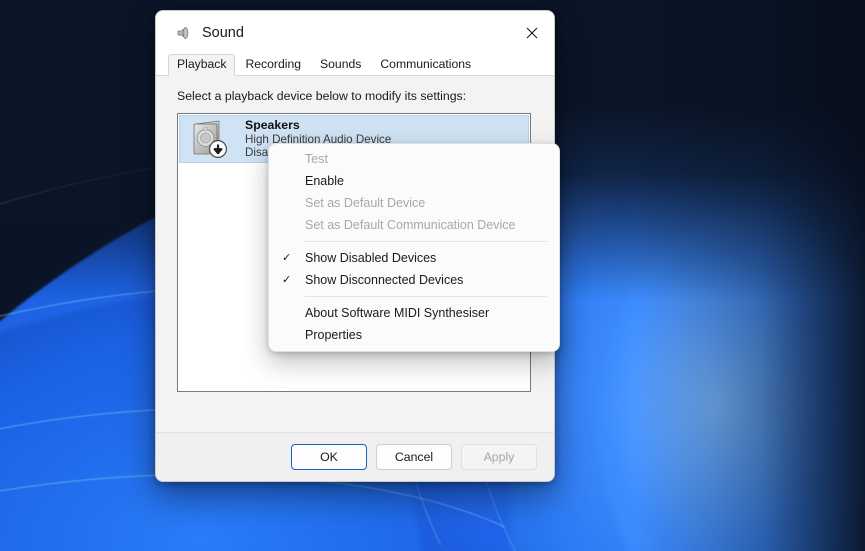  What do you see at coordinates (532, 32) in the screenshot?
I see `close-icon` at bounding box center [532, 32].